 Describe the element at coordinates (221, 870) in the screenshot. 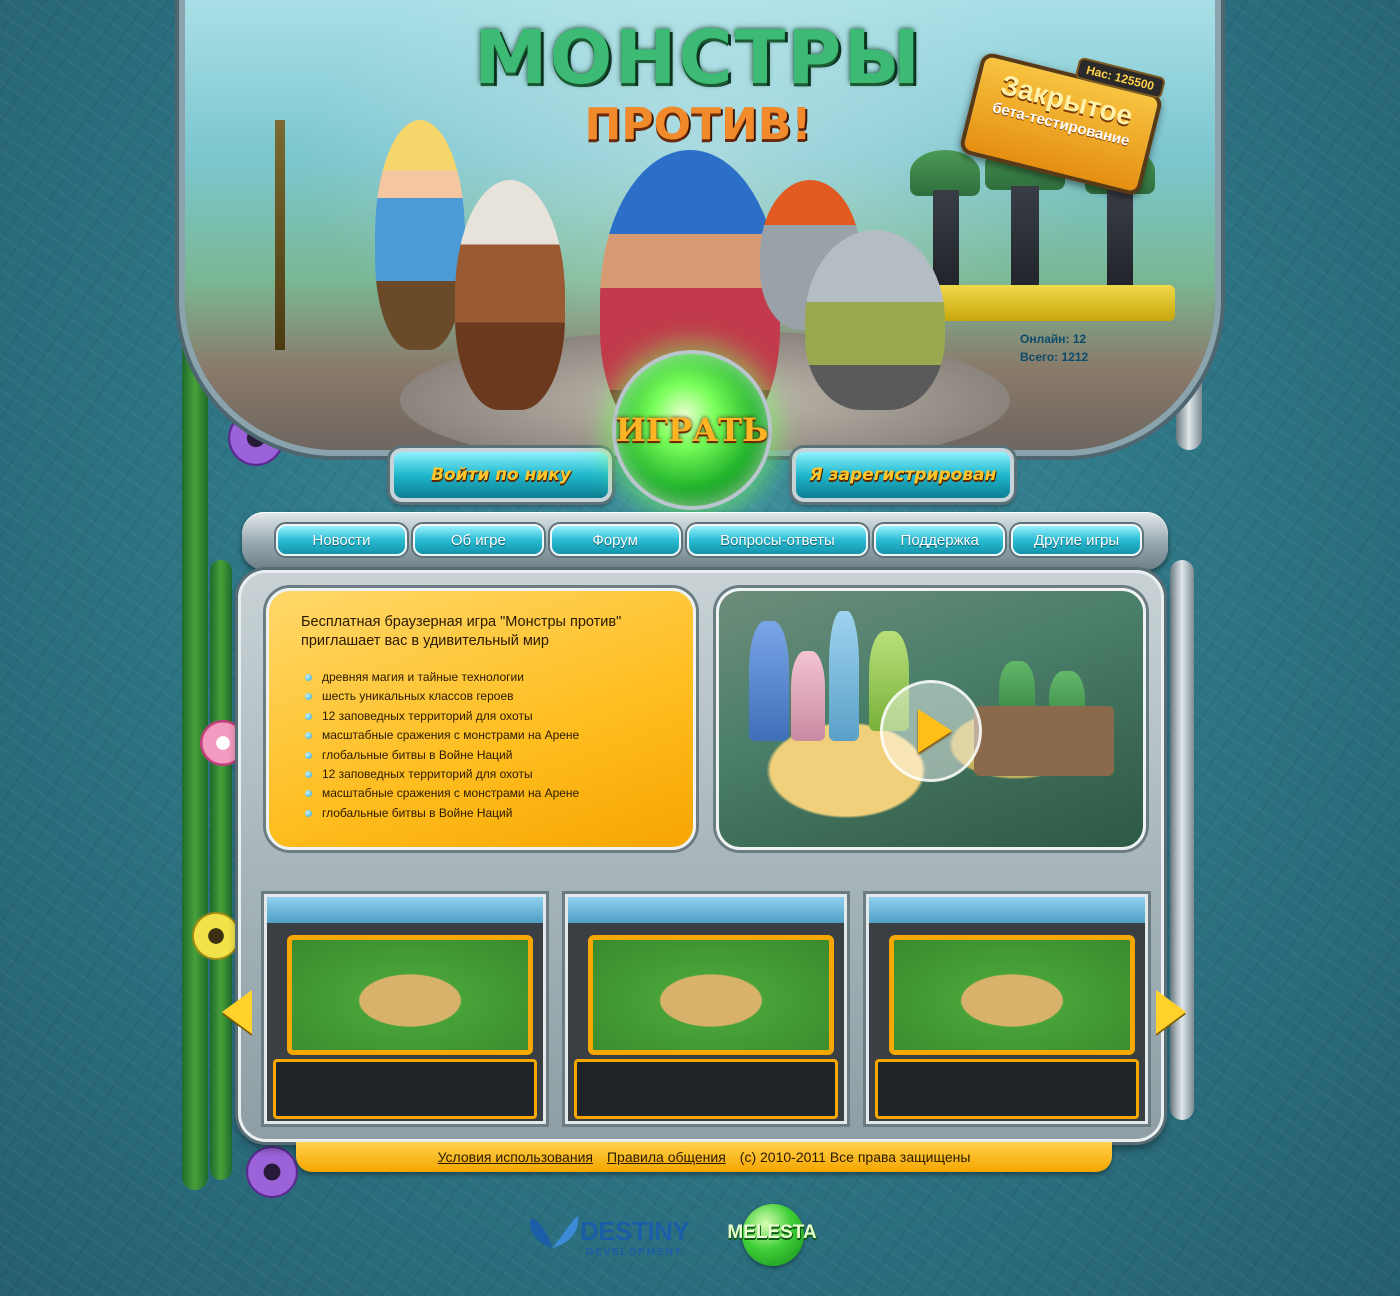

I see `left-vine-branch` at that location.